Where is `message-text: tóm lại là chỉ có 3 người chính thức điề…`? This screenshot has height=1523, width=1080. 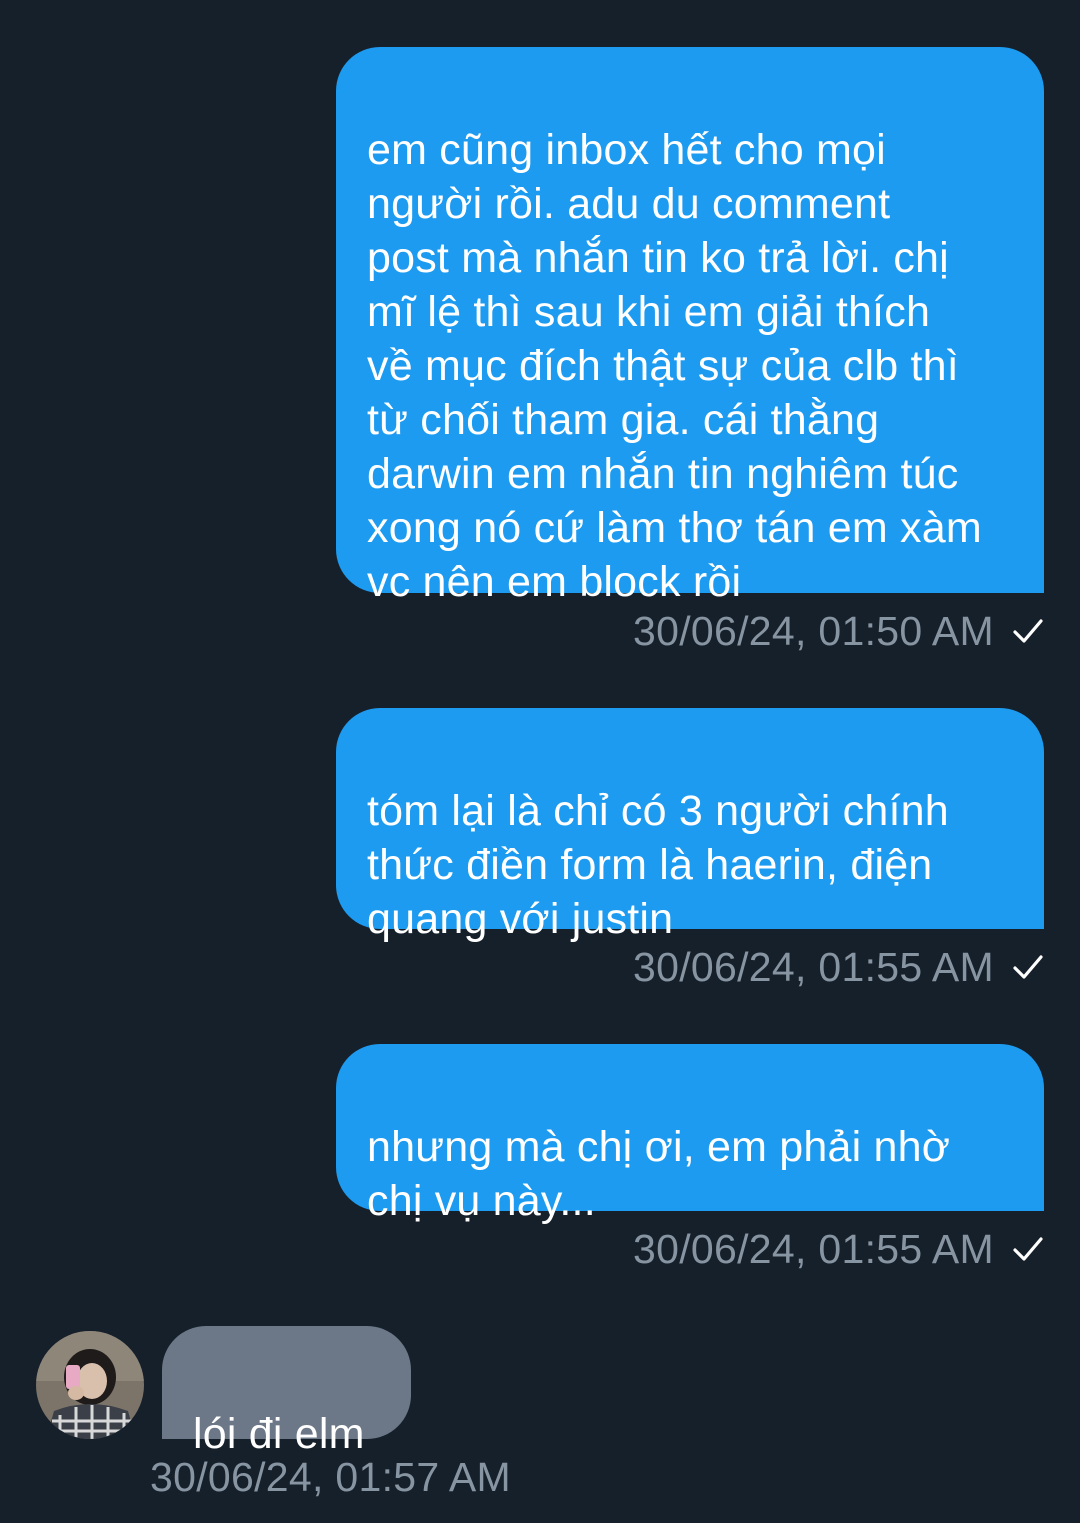 message-text: tóm lại là chỉ có 3 người chính thức điề… is located at coordinates (658, 865).